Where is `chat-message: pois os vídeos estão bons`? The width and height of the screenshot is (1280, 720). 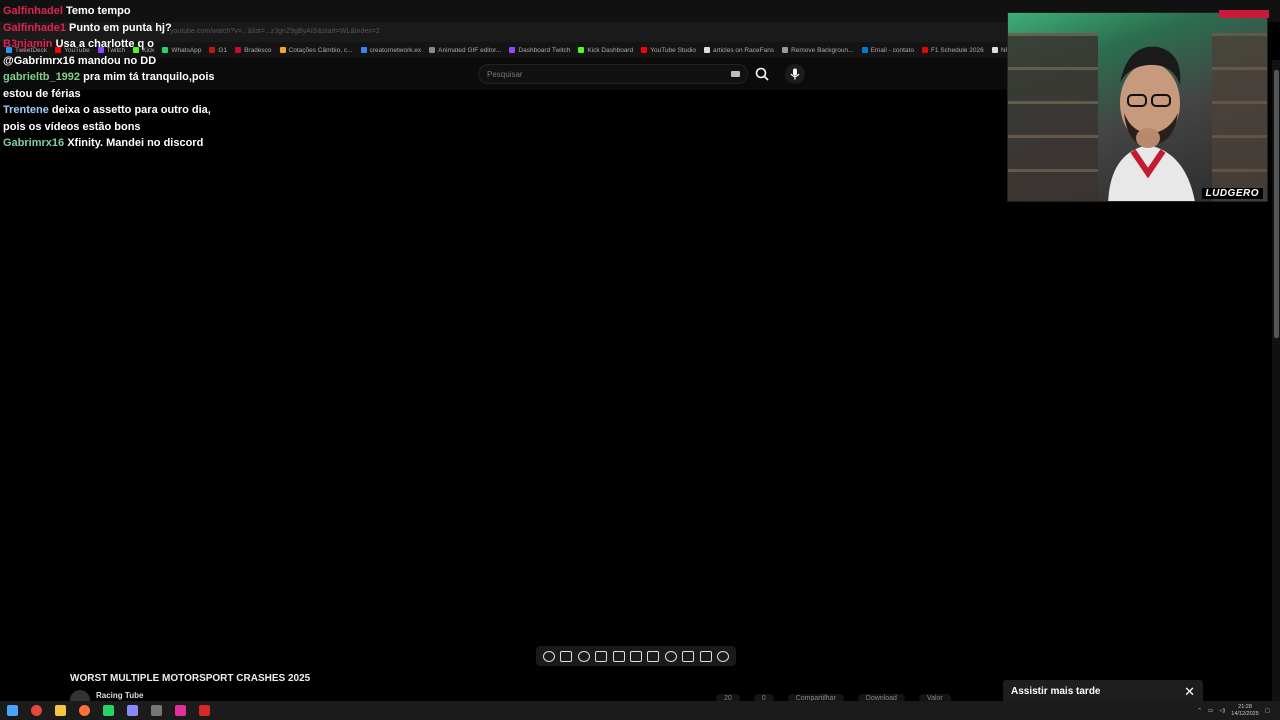 chat-message: pois os vídeos estão bons is located at coordinates (118, 127).